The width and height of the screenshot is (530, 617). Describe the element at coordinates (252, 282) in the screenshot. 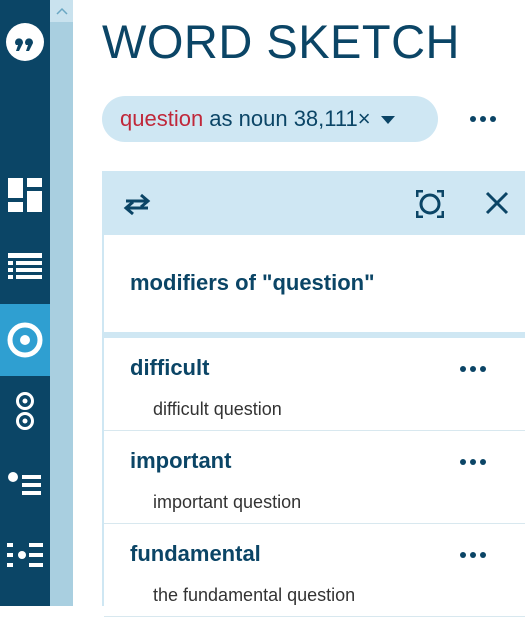

I see `panel-title: modifiers of "question"` at that location.